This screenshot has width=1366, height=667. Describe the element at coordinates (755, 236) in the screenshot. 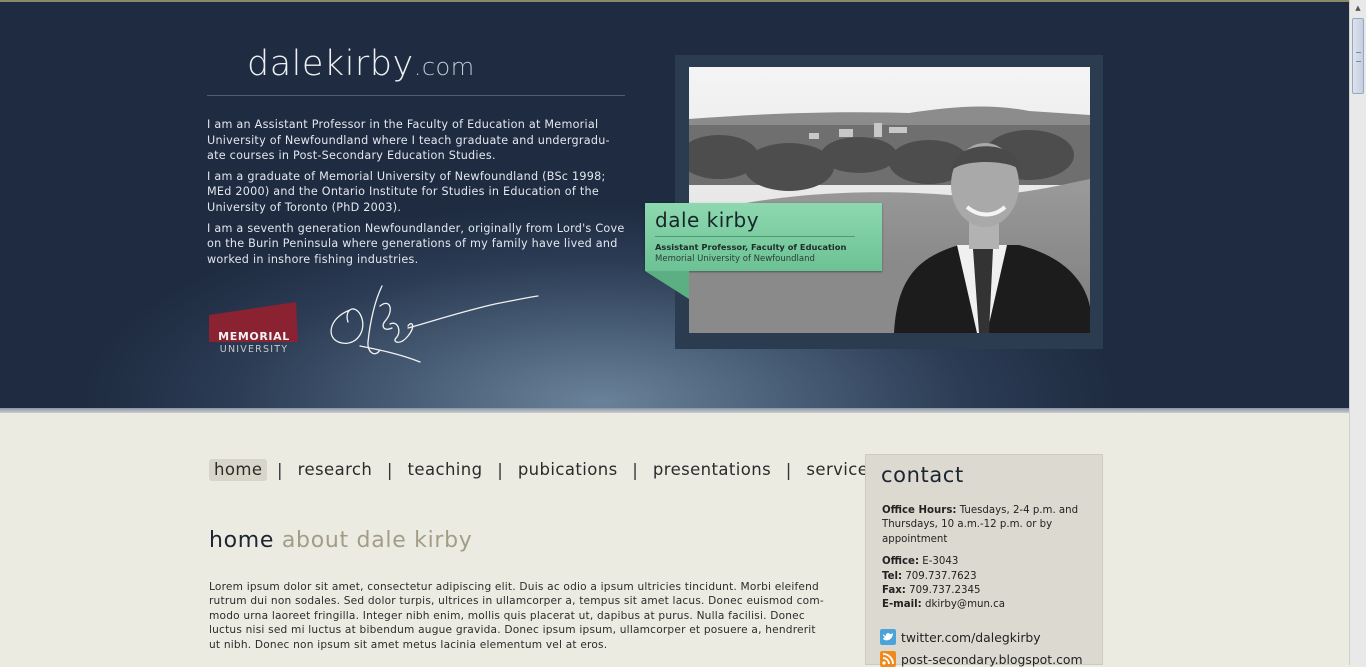

I see `name-card-divider` at that location.